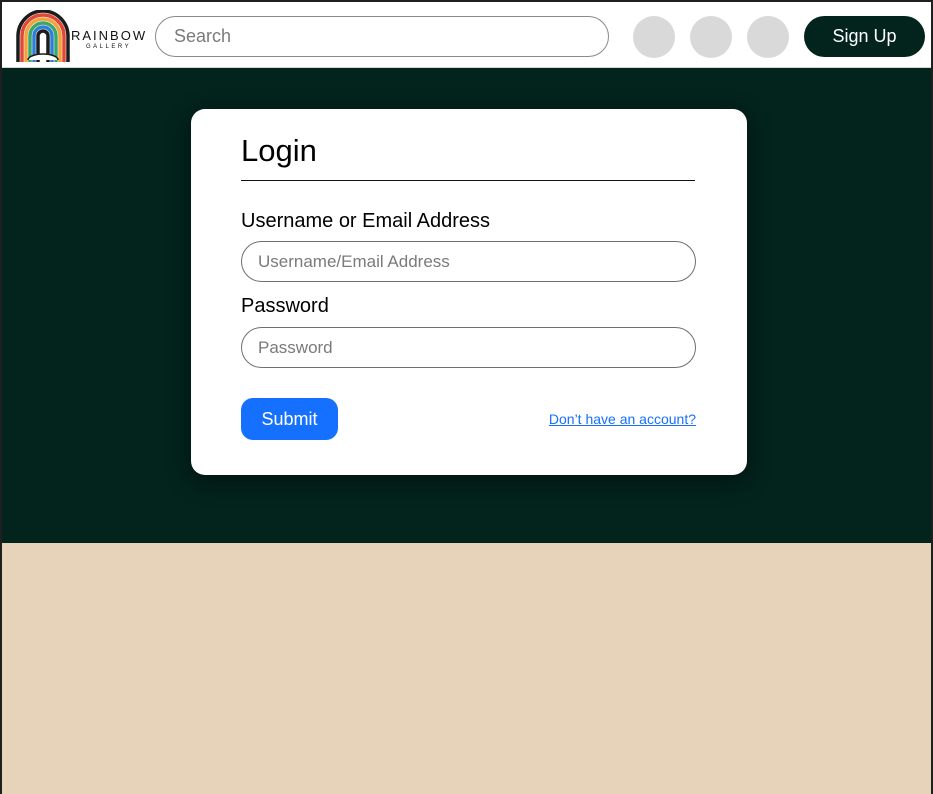  I want to click on username-label: Username or Email Address, so click(365, 221).